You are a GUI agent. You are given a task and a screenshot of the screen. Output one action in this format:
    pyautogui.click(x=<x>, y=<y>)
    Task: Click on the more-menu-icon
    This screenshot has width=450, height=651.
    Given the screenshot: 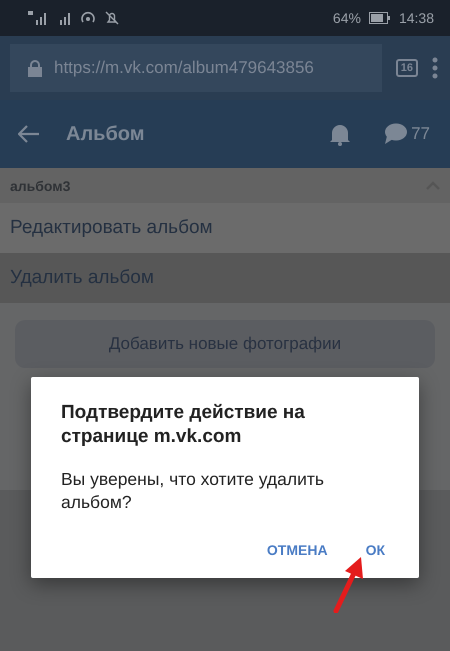 What is the action you would take?
    pyautogui.click(x=435, y=68)
    